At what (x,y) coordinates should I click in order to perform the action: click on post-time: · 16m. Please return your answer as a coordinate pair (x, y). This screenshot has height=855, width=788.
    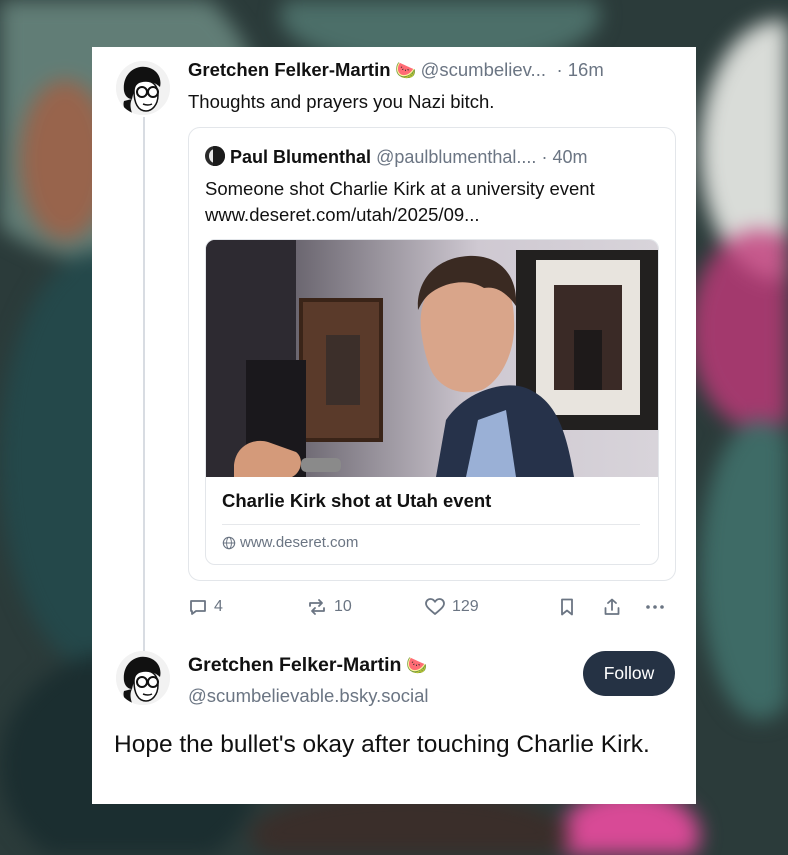
    Looking at the image, I should click on (579, 69).